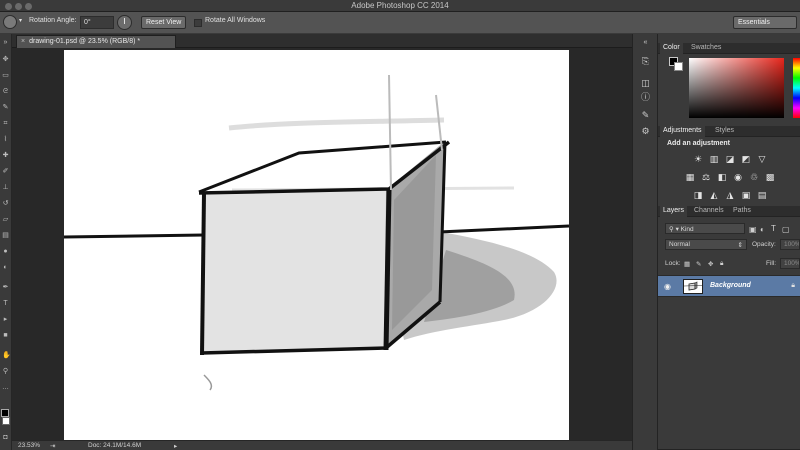 Image resolution: width=800 pixels, height=450 pixels. I want to click on photo-filter-icon: ◉, so click(738, 177).